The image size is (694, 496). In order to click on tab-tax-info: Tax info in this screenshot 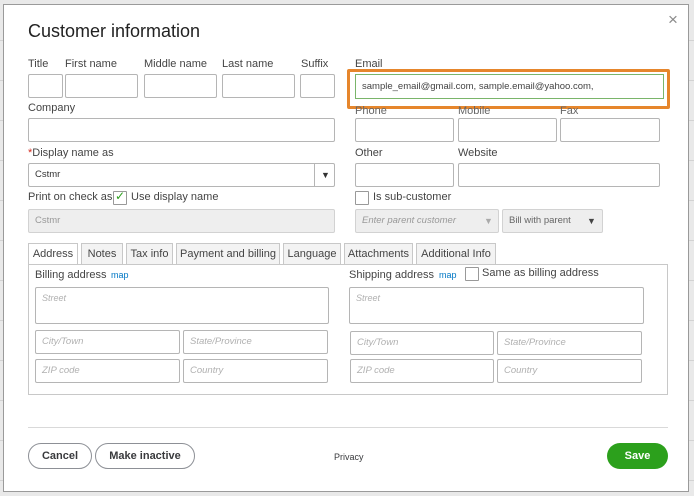, I will do `click(149, 253)`.